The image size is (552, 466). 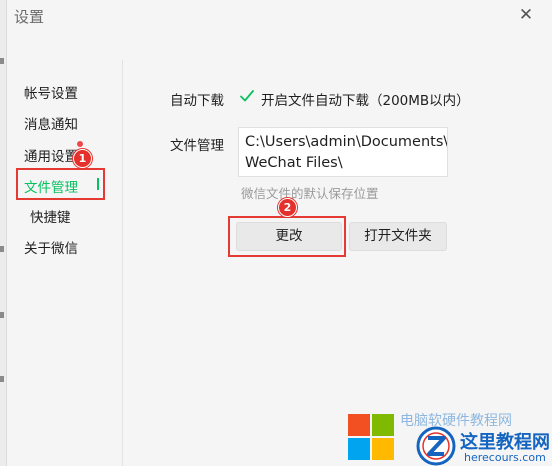 What do you see at coordinates (346, 142) in the screenshot?
I see `save-path-line: C:\Users\admin\Documents\` at bounding box center [346, 142].